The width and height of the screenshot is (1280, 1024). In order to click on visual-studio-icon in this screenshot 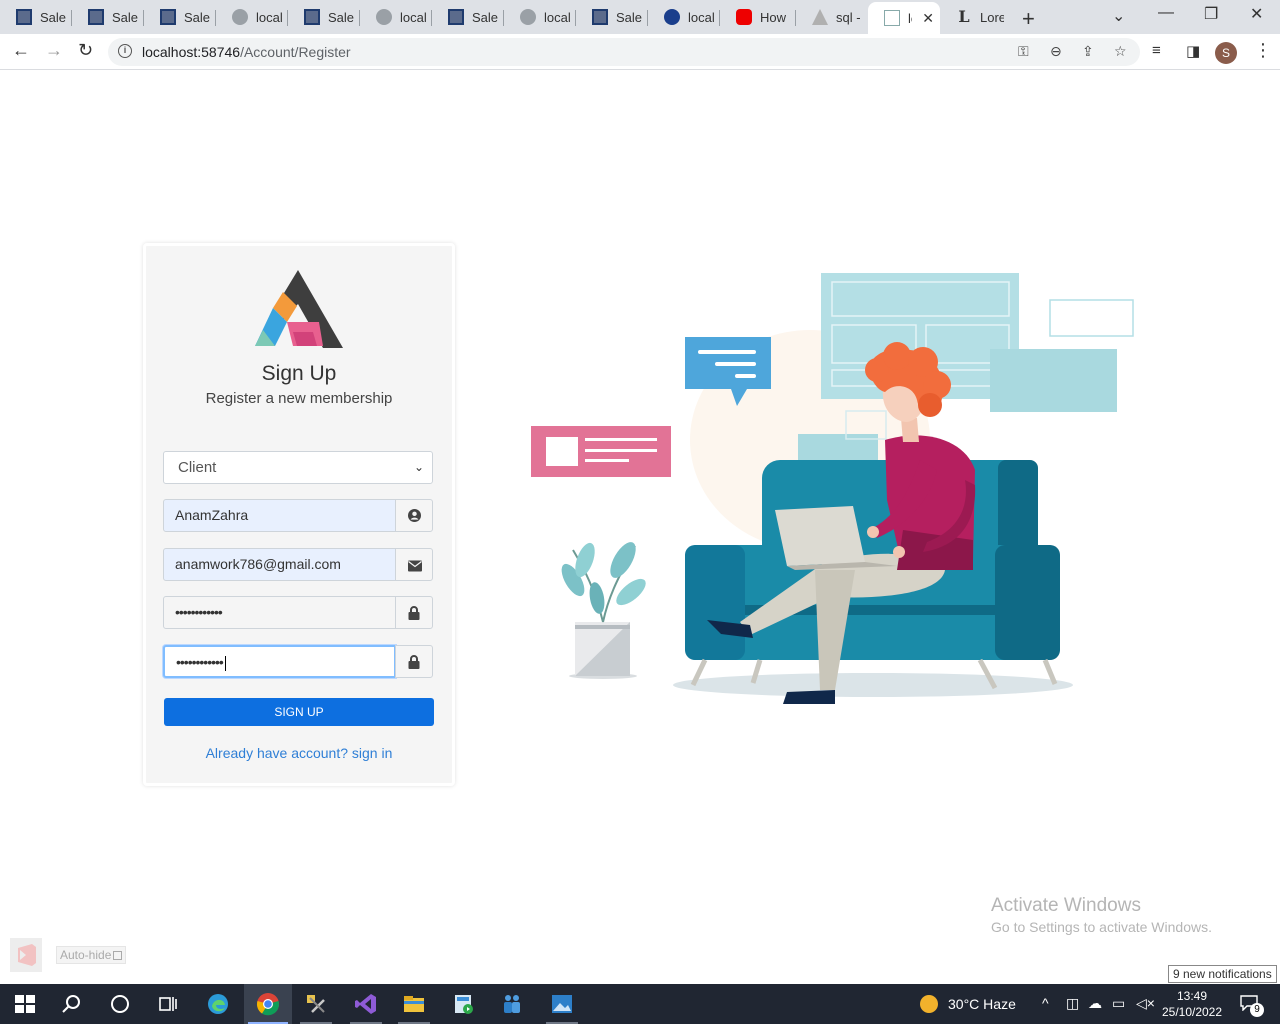, I will do `click(366, 1004)`.